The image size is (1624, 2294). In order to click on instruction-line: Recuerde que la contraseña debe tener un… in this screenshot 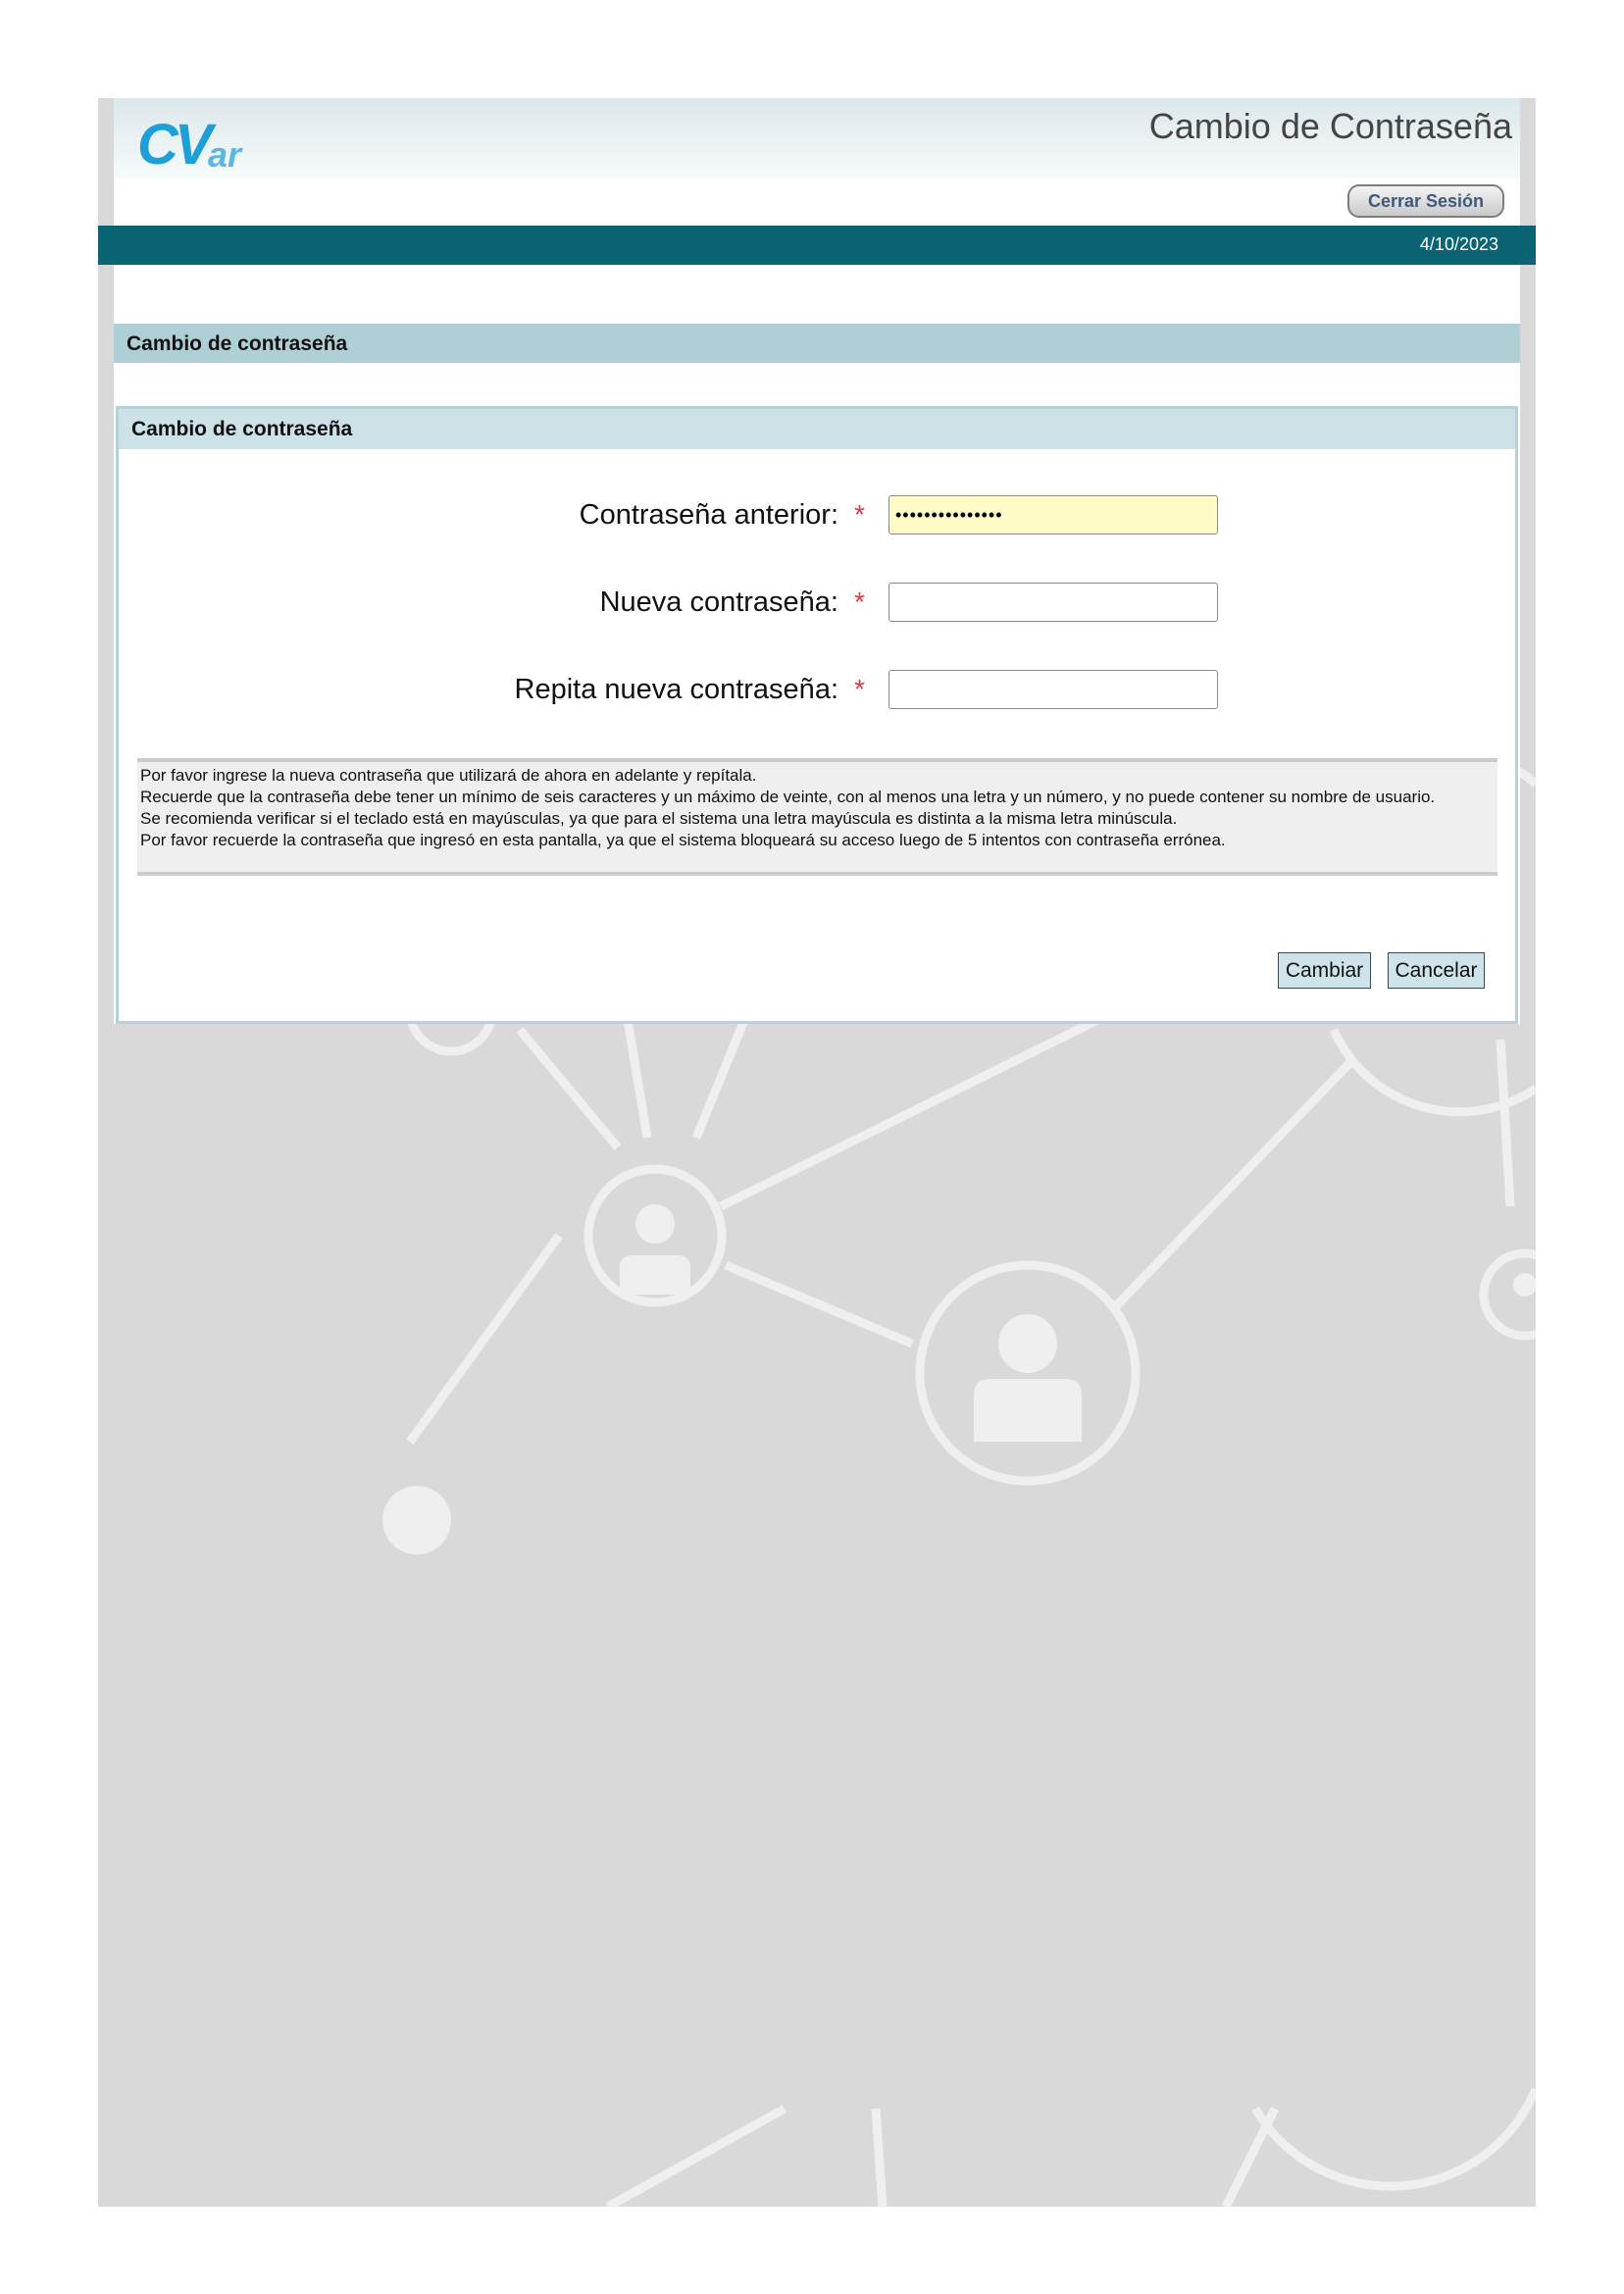, I will do `click(788, 797)`.